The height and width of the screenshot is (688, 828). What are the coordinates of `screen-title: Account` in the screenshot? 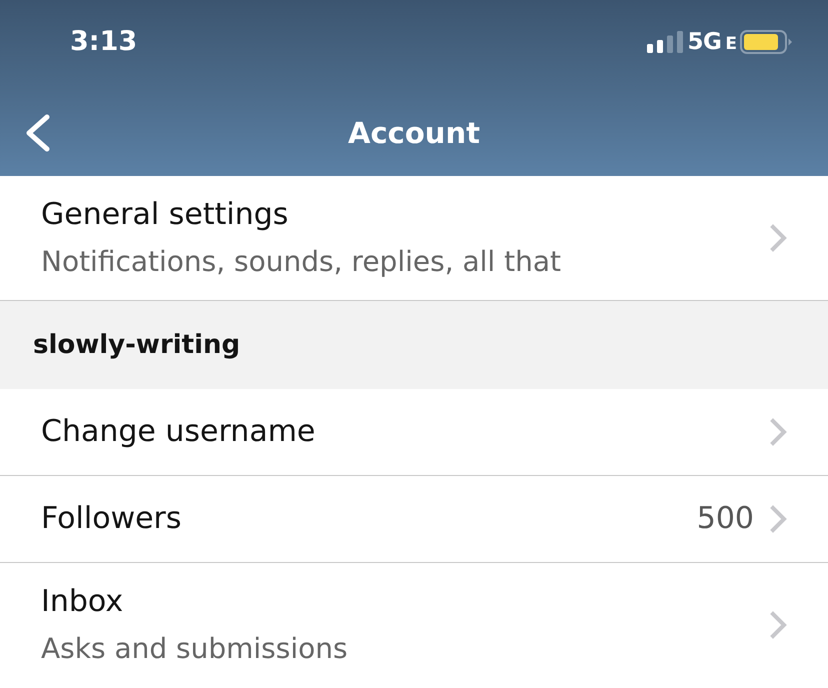 It's located at (414, 133).